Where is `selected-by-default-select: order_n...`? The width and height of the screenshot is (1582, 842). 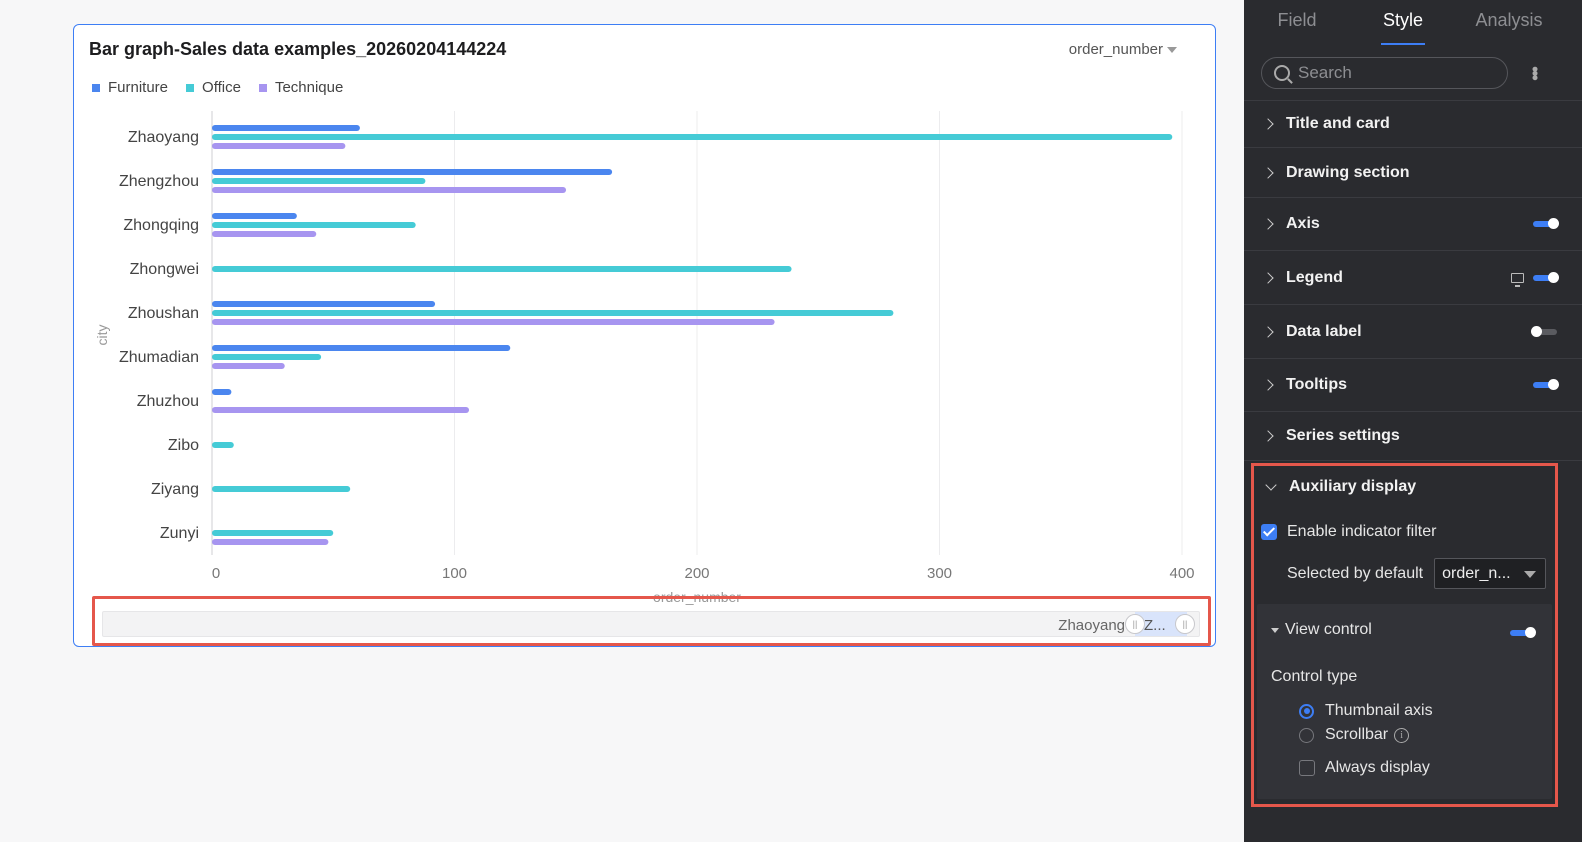 selected-by-default-select: order_n... is located at coordinates (1490, 573).